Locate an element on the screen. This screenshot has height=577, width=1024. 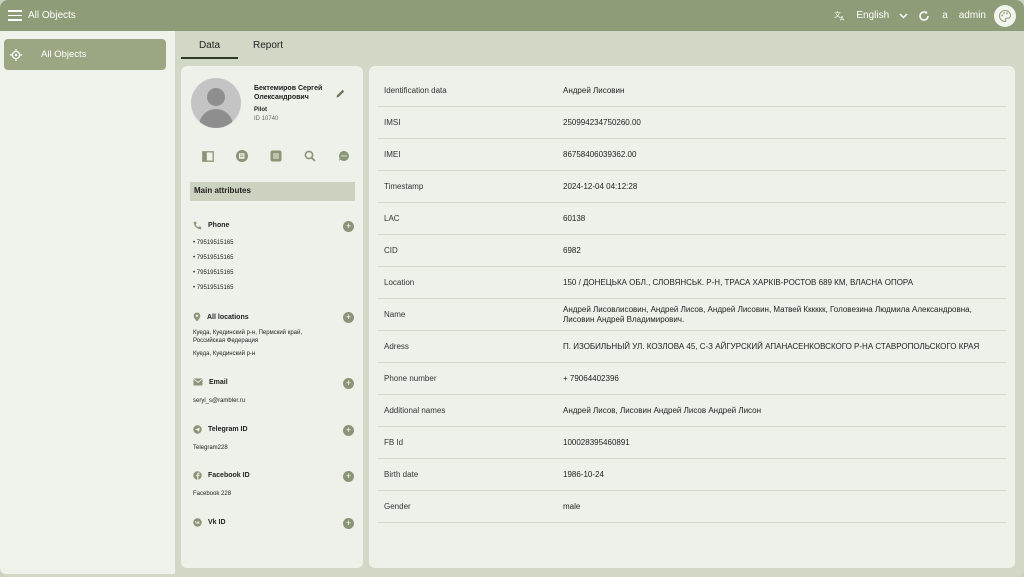
profile-id: ID 10740 is located at coordinates (266, 119).